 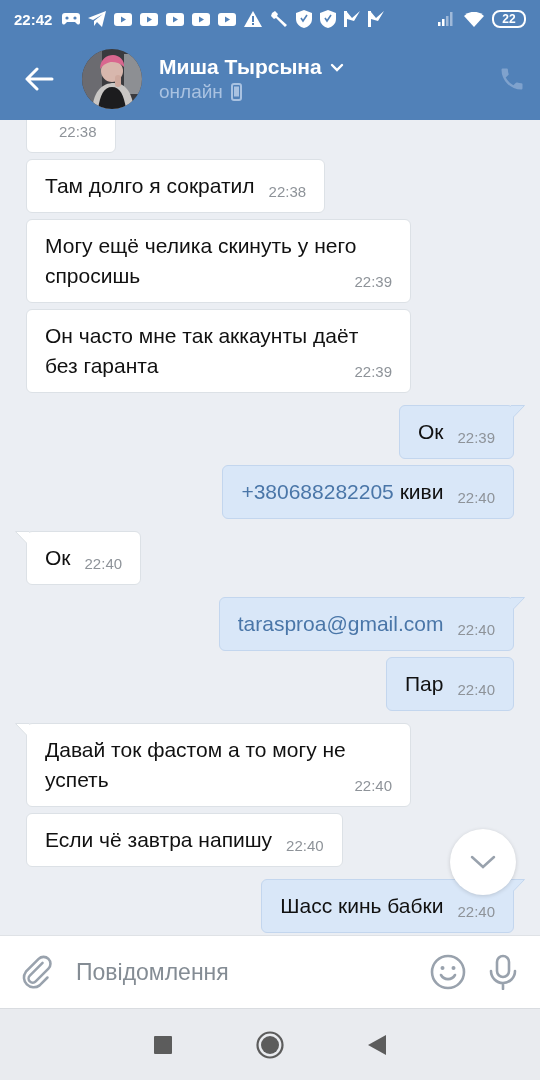 I want to click on phone-device-icon, so click(x=236, y=92).